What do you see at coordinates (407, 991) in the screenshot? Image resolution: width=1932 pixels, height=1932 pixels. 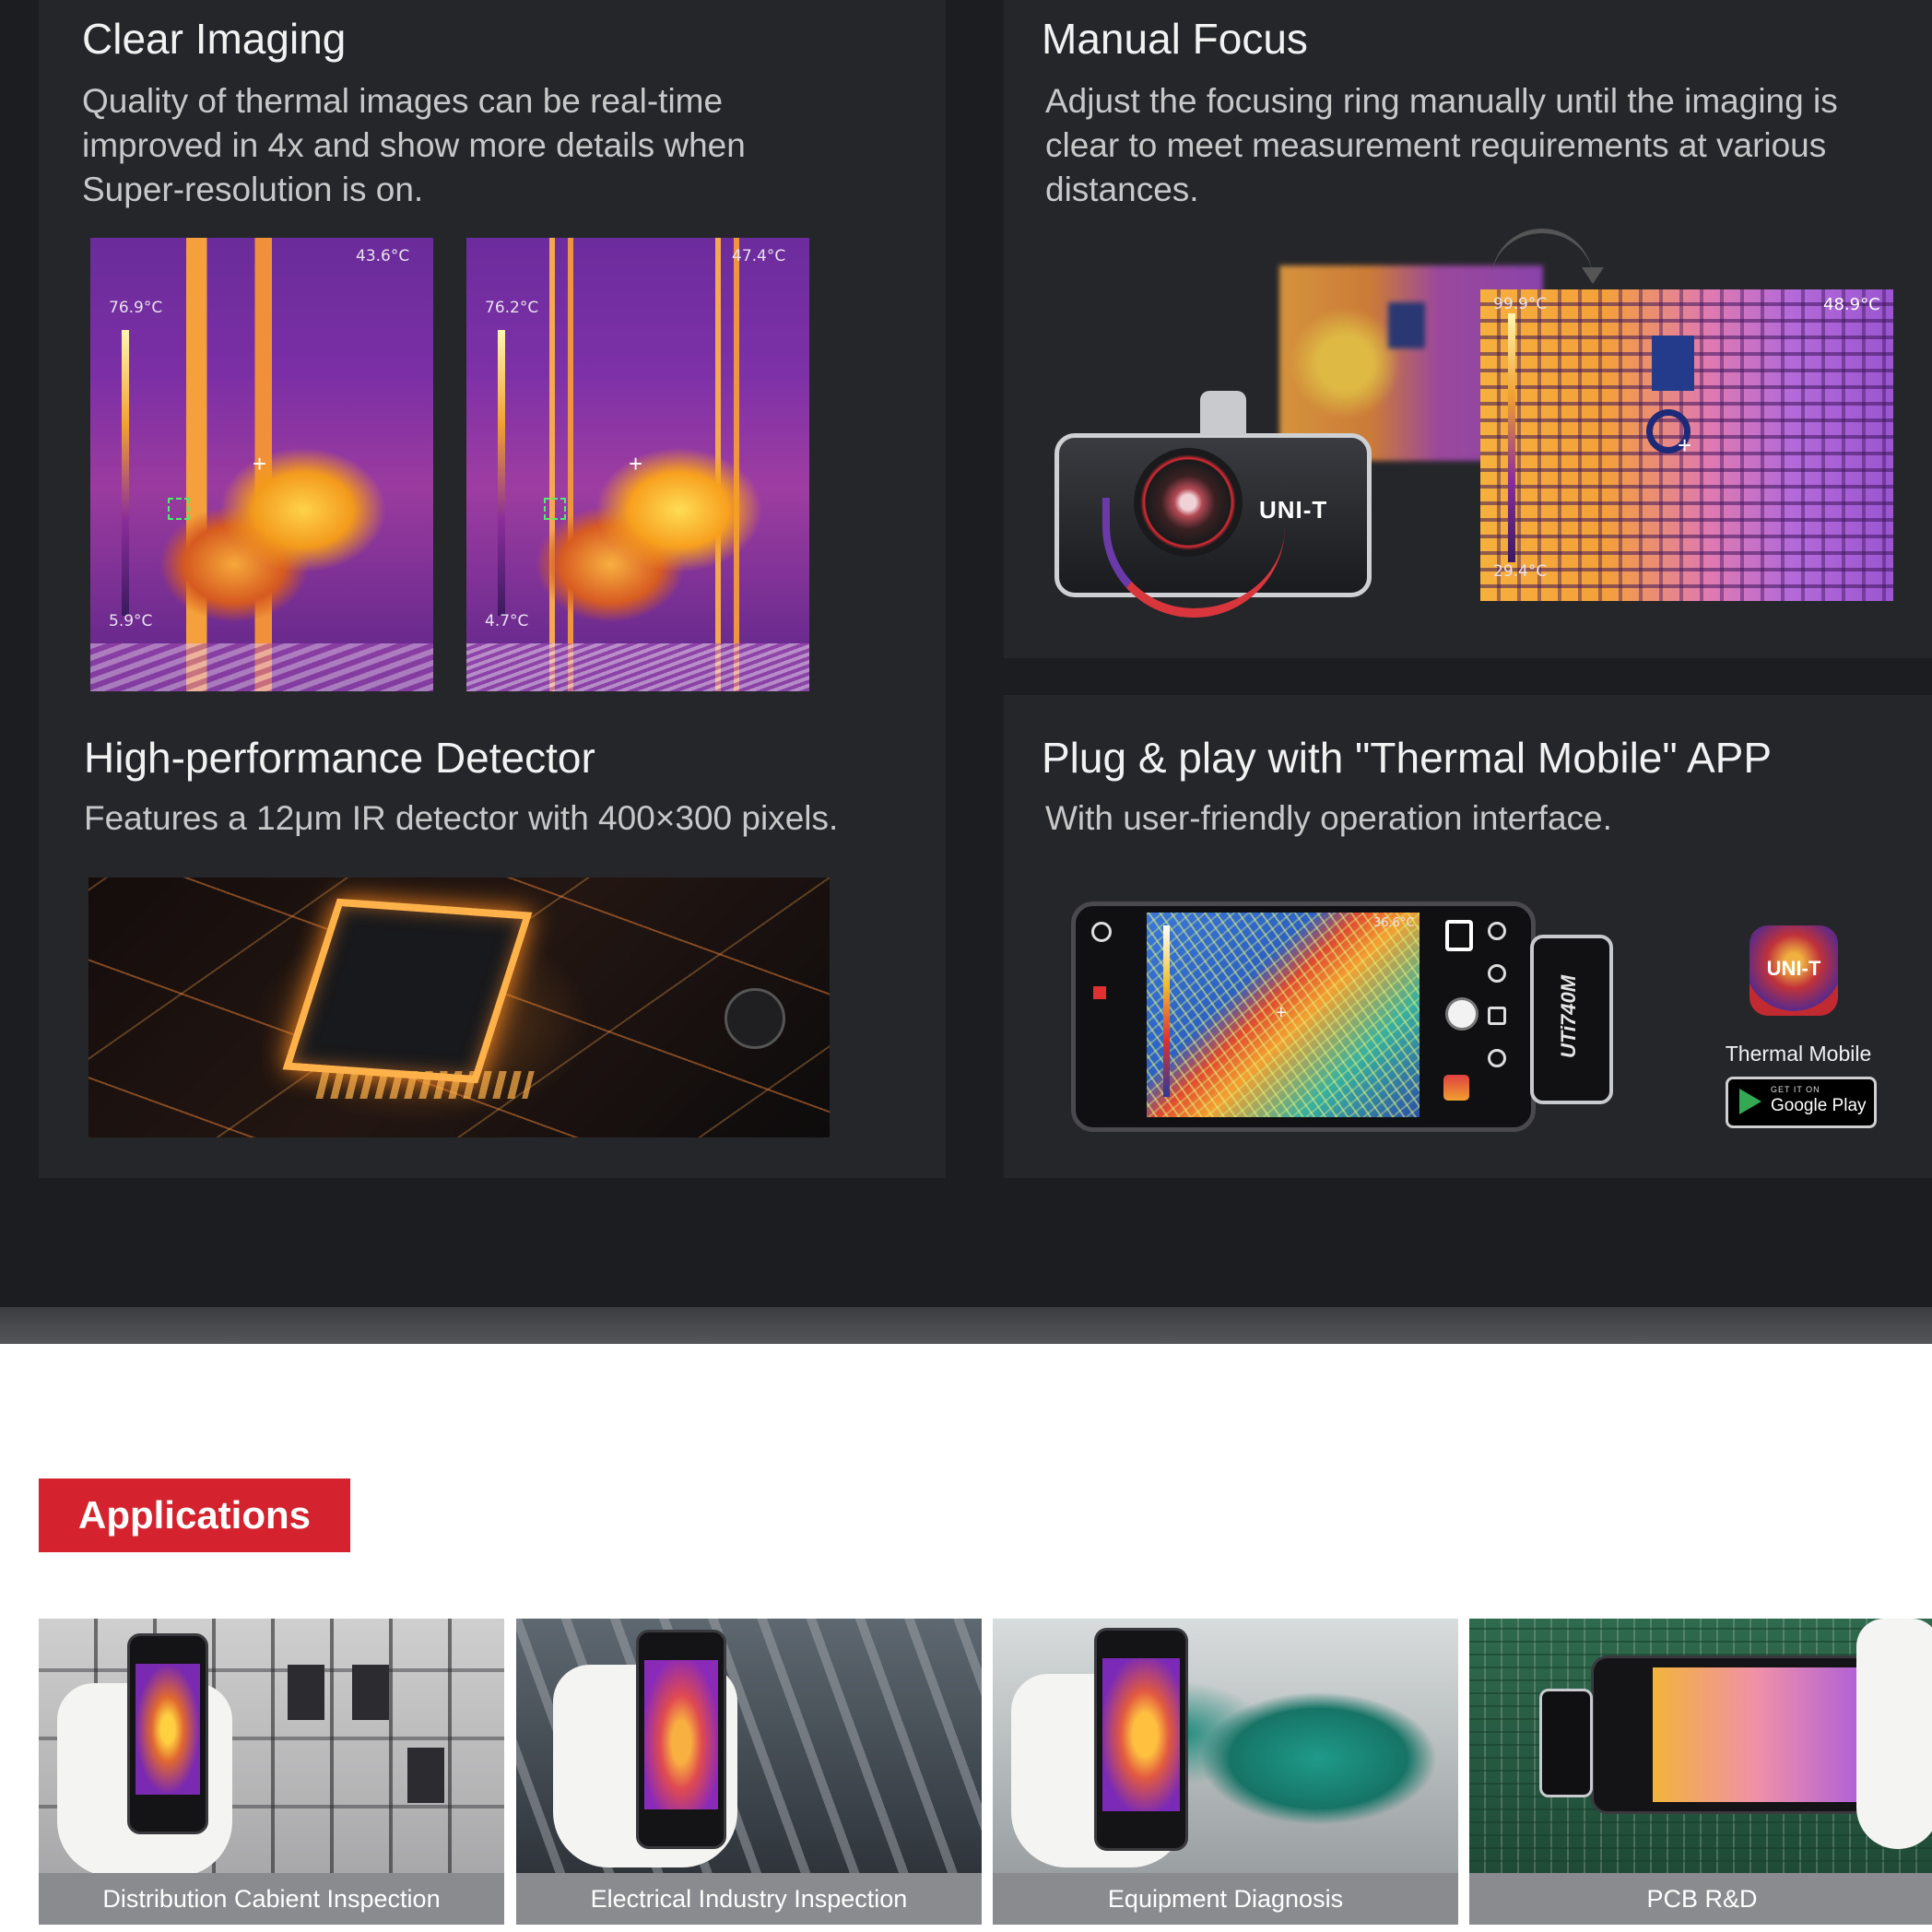 I see `detector-chip-icon` at bounding box center [407, 991].